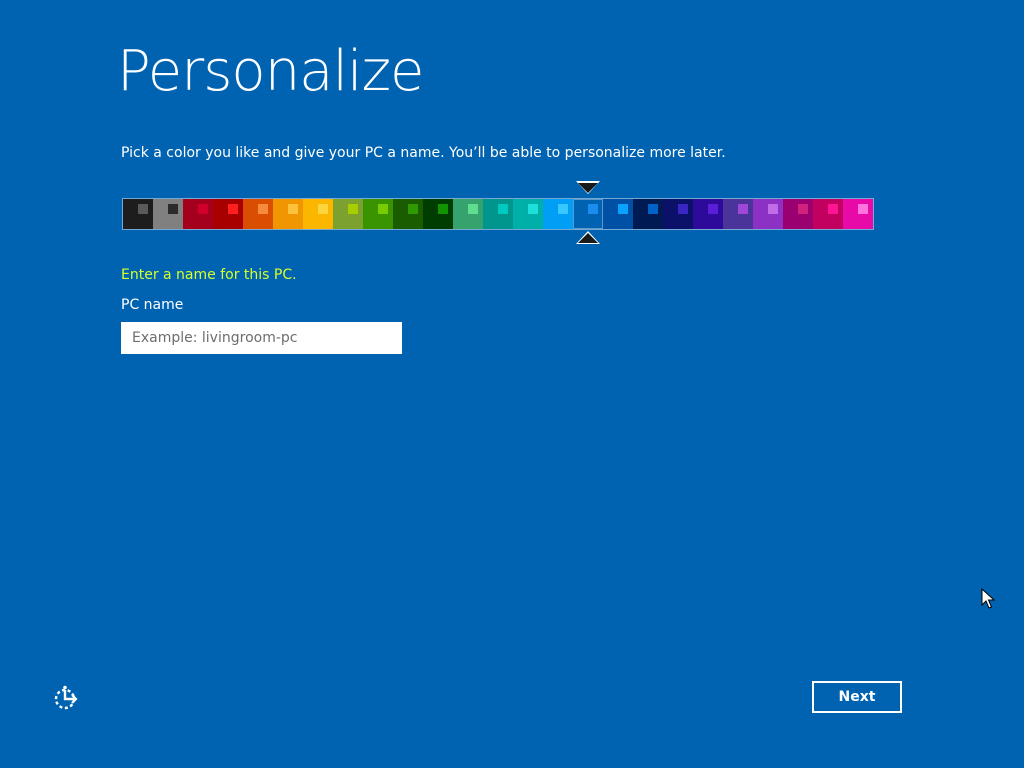  Describe the element at coordinates (261, 338) in the screenshot. I see `pc-name-input` at that location.